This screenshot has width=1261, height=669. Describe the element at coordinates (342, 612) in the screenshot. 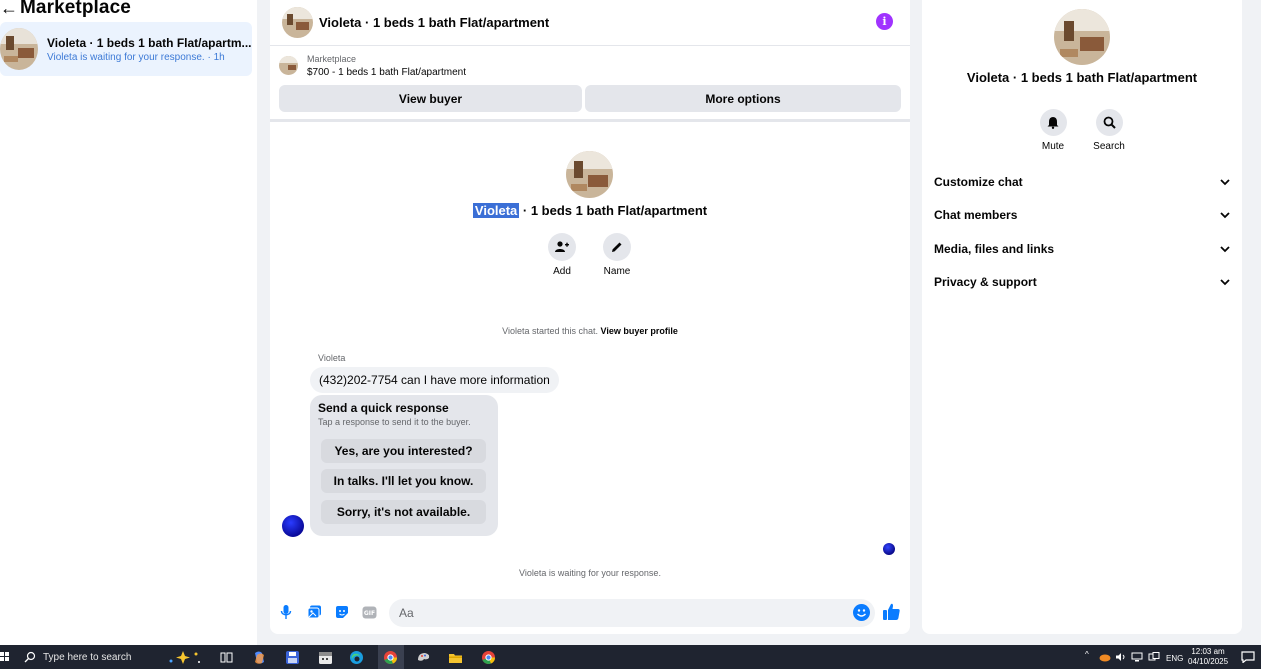

I see `sticker-icon` at that location.